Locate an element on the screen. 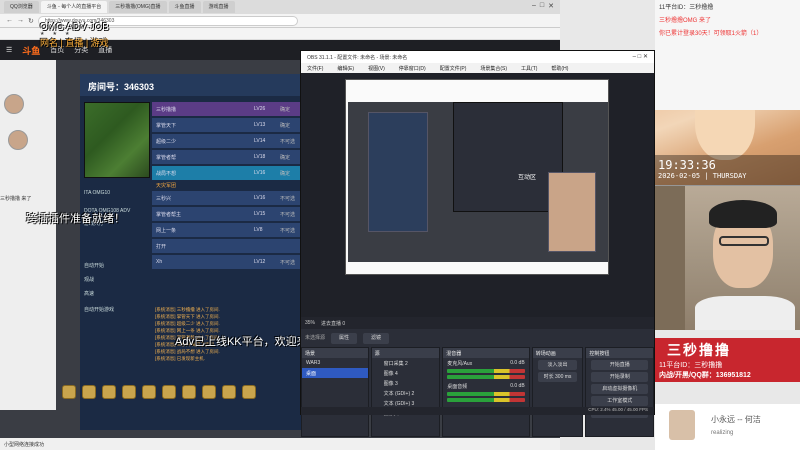 Image resolution: width=800 pixels, height=450 pixels. properties-button: 属性 is located at coordinates (344, 338).